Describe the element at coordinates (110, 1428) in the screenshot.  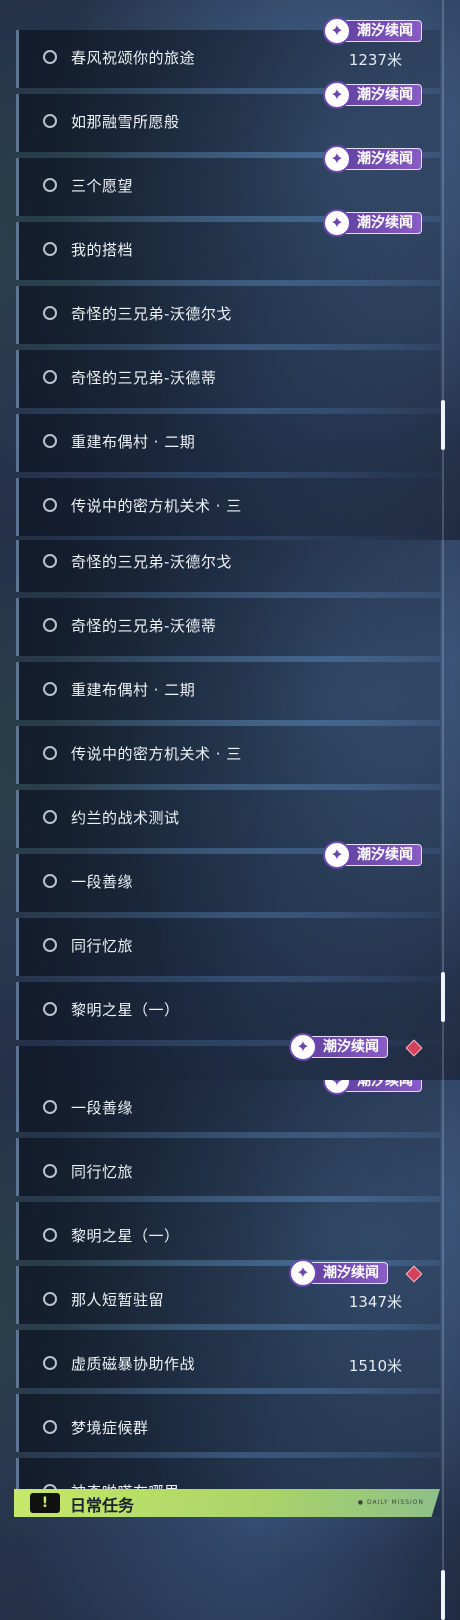
I see `quest-label: 梦境症候群` at that location.